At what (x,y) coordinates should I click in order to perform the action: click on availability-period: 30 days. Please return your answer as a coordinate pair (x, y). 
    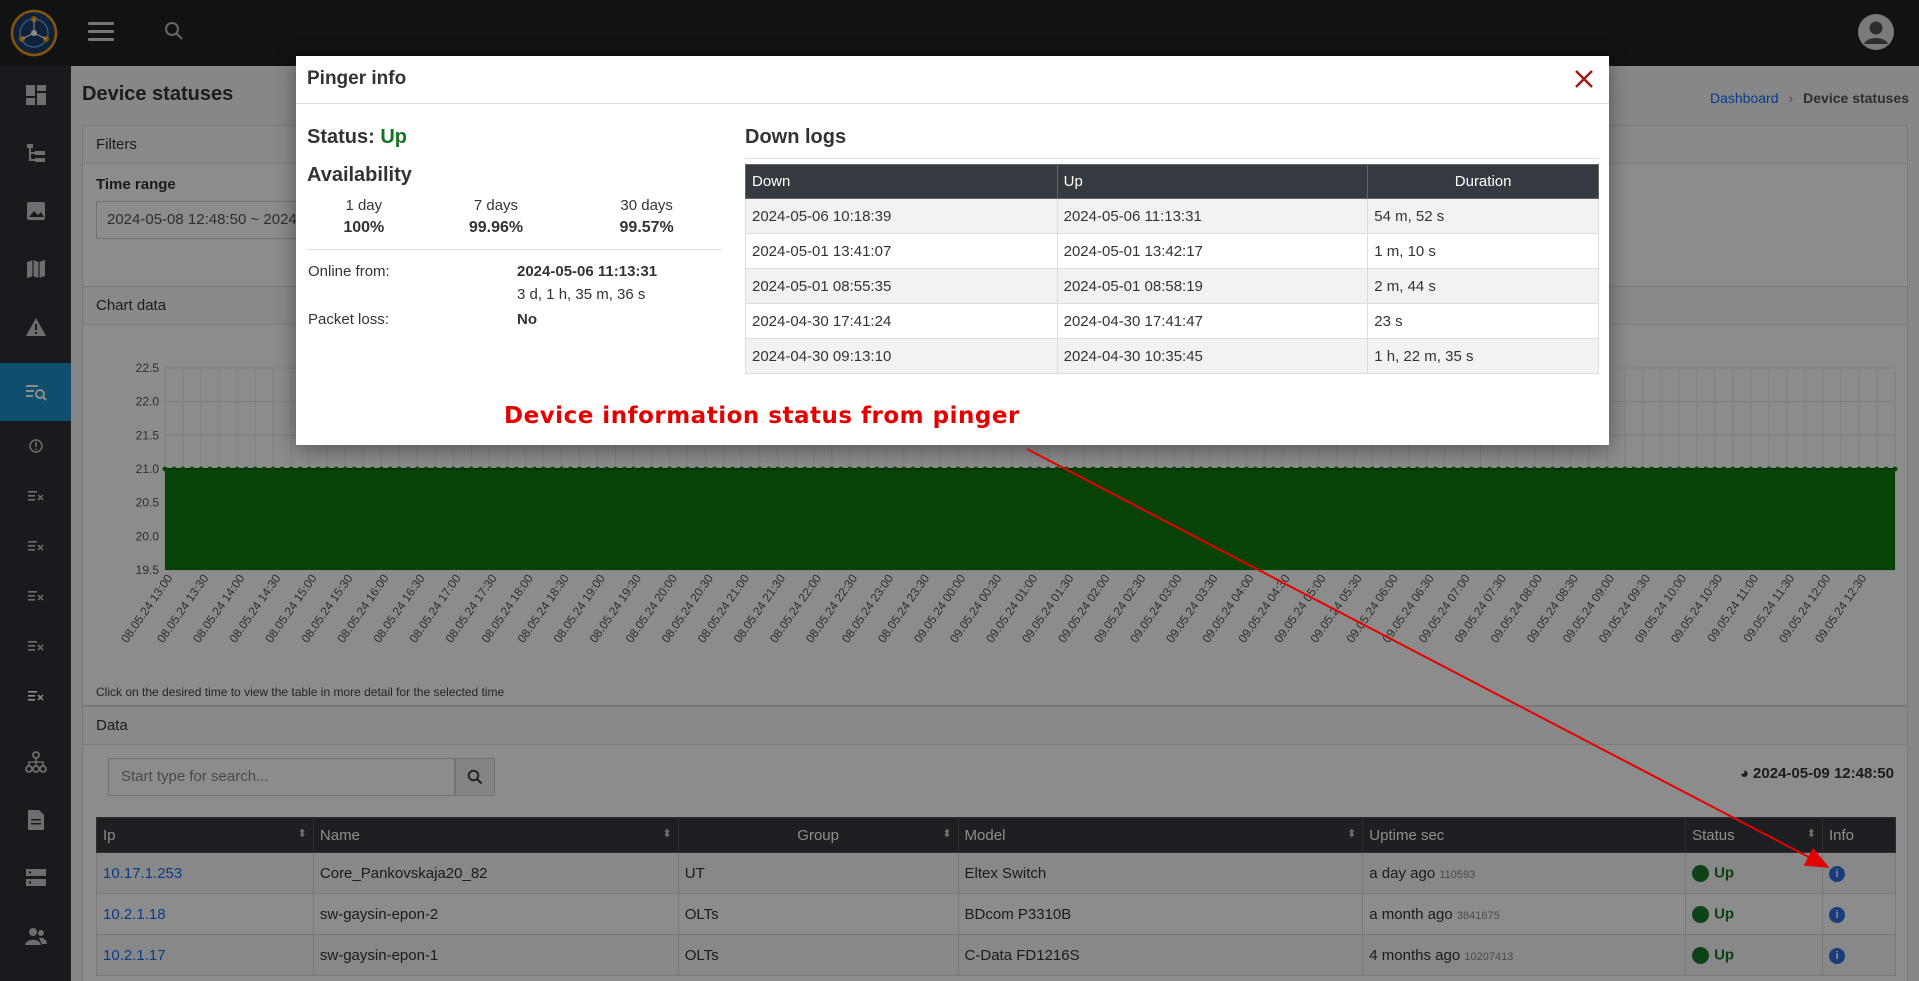
    Looking at the image, I should click on (646, 205).